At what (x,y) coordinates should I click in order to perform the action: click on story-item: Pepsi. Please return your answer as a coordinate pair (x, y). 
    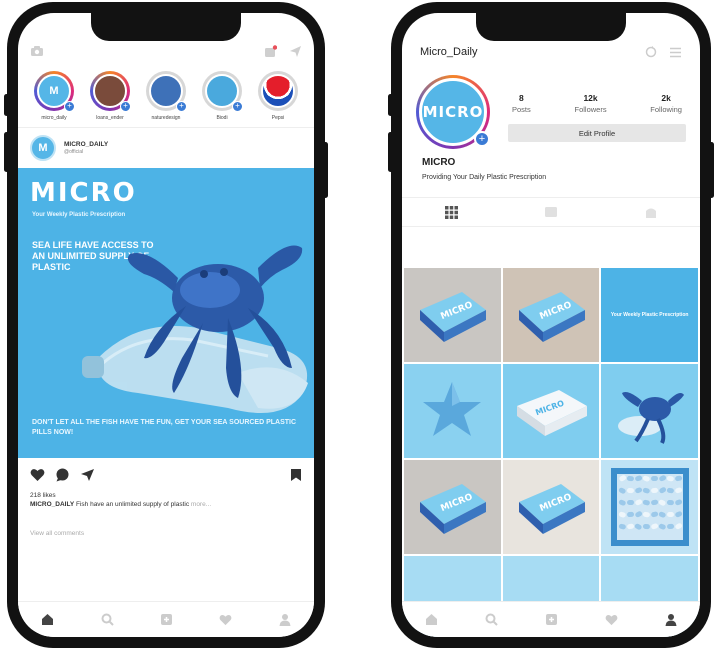
    Looking at the image, I should click on (278, 96).